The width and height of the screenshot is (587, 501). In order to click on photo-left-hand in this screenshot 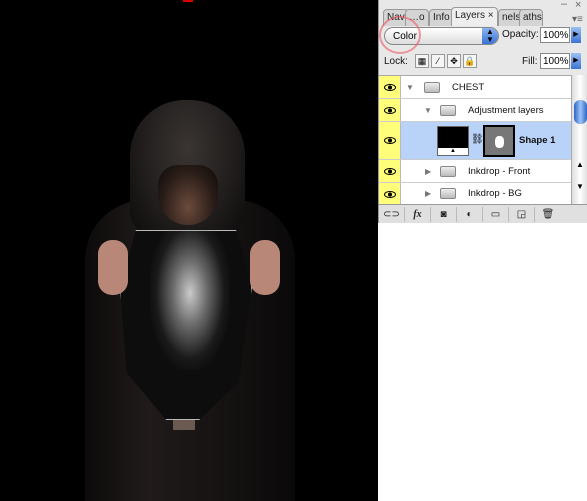, I will do `click(113, 267)`.